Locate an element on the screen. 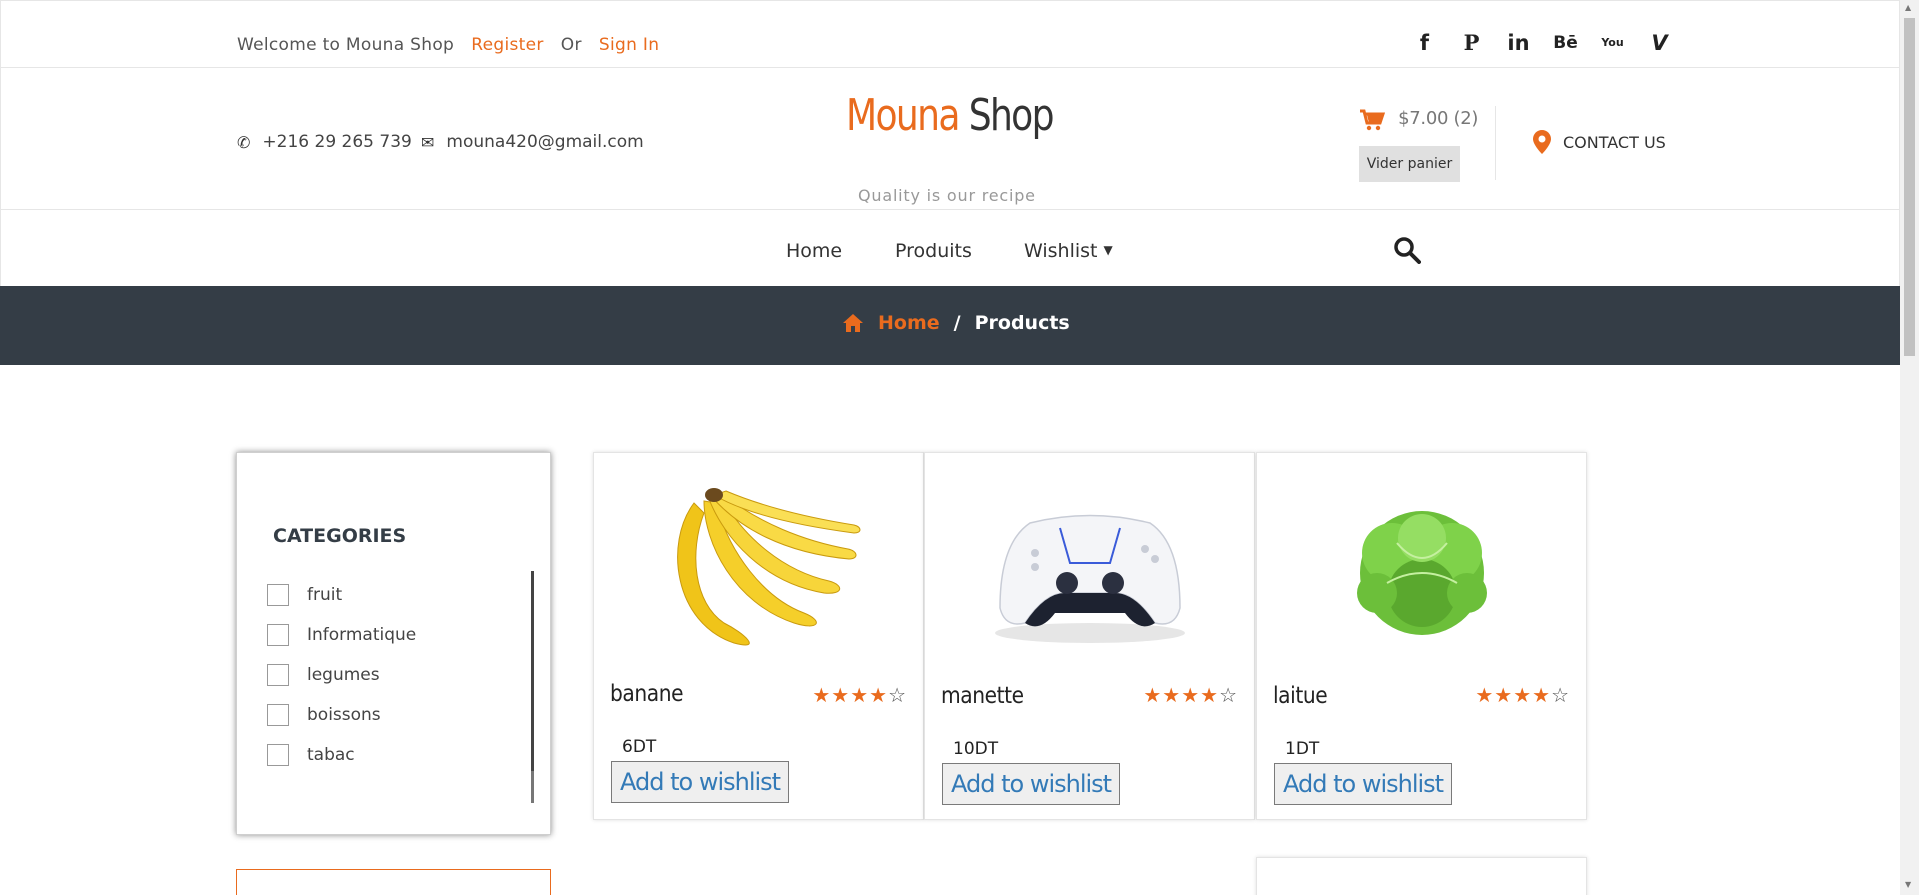  social-links: f P in Bē You V is located at coordinates (1542, 43).